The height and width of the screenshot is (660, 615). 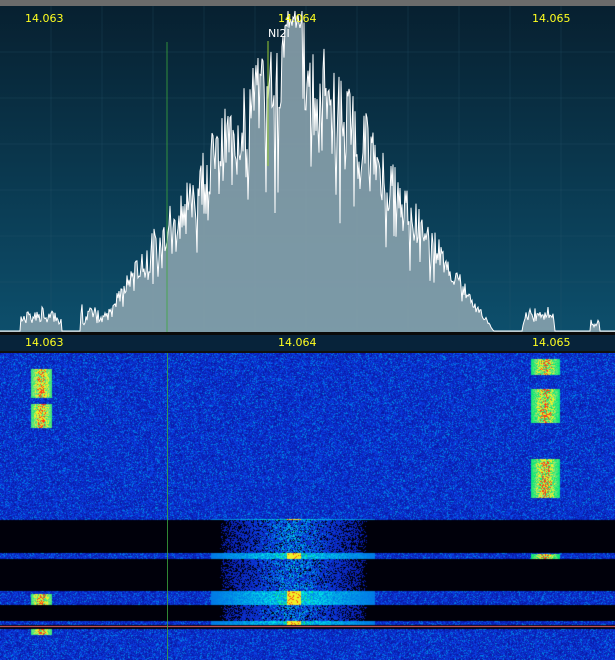 What do you see at coordinates (279, 34) in the screenshot?
I see `dx-spot-callsign: NI2I` at bounding box center [279, 34].